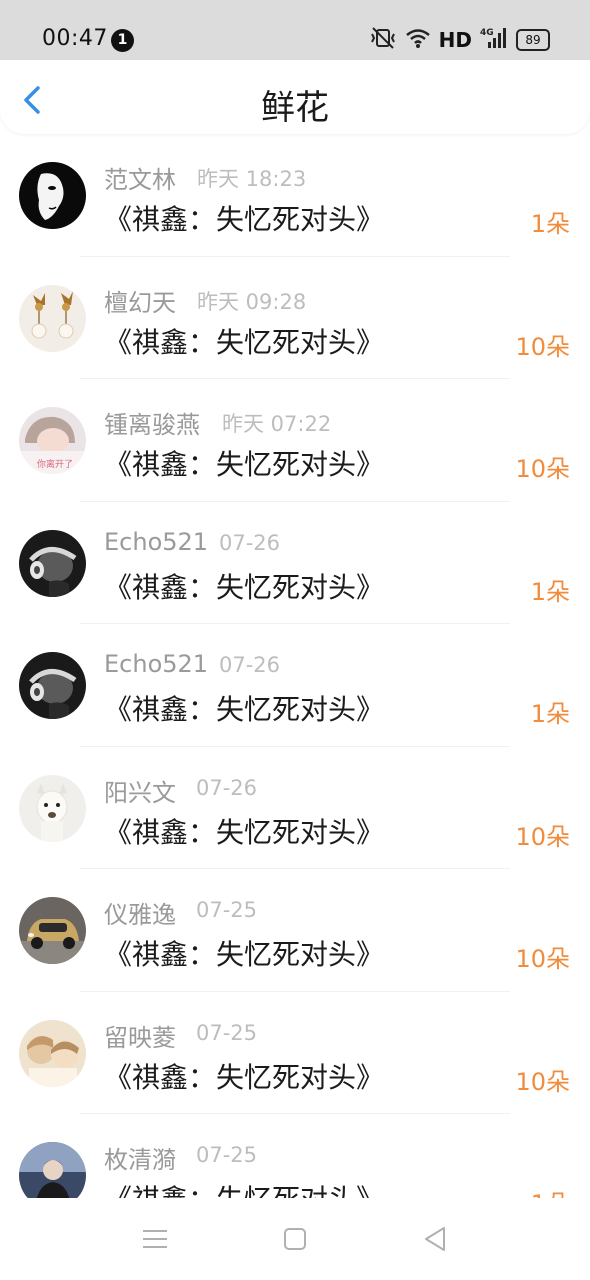 The width and height of the screenshot is (590, 1280). I want to click on back-nav-button, so click(435, 1239).